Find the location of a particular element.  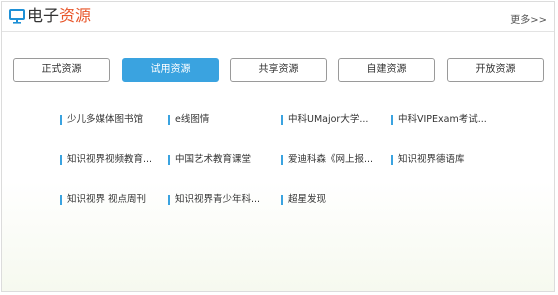

tab-formal-resources: 正式资源 is located at coordinates (61, 70).